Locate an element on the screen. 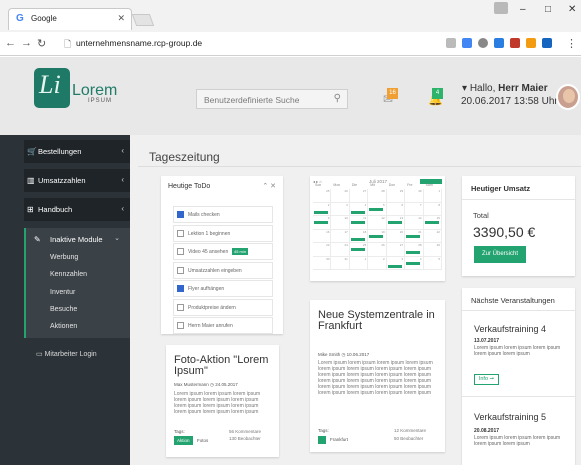 The height and width of the screenshot is (465, 581). new-tab-button is located at coordinates (143, 20).